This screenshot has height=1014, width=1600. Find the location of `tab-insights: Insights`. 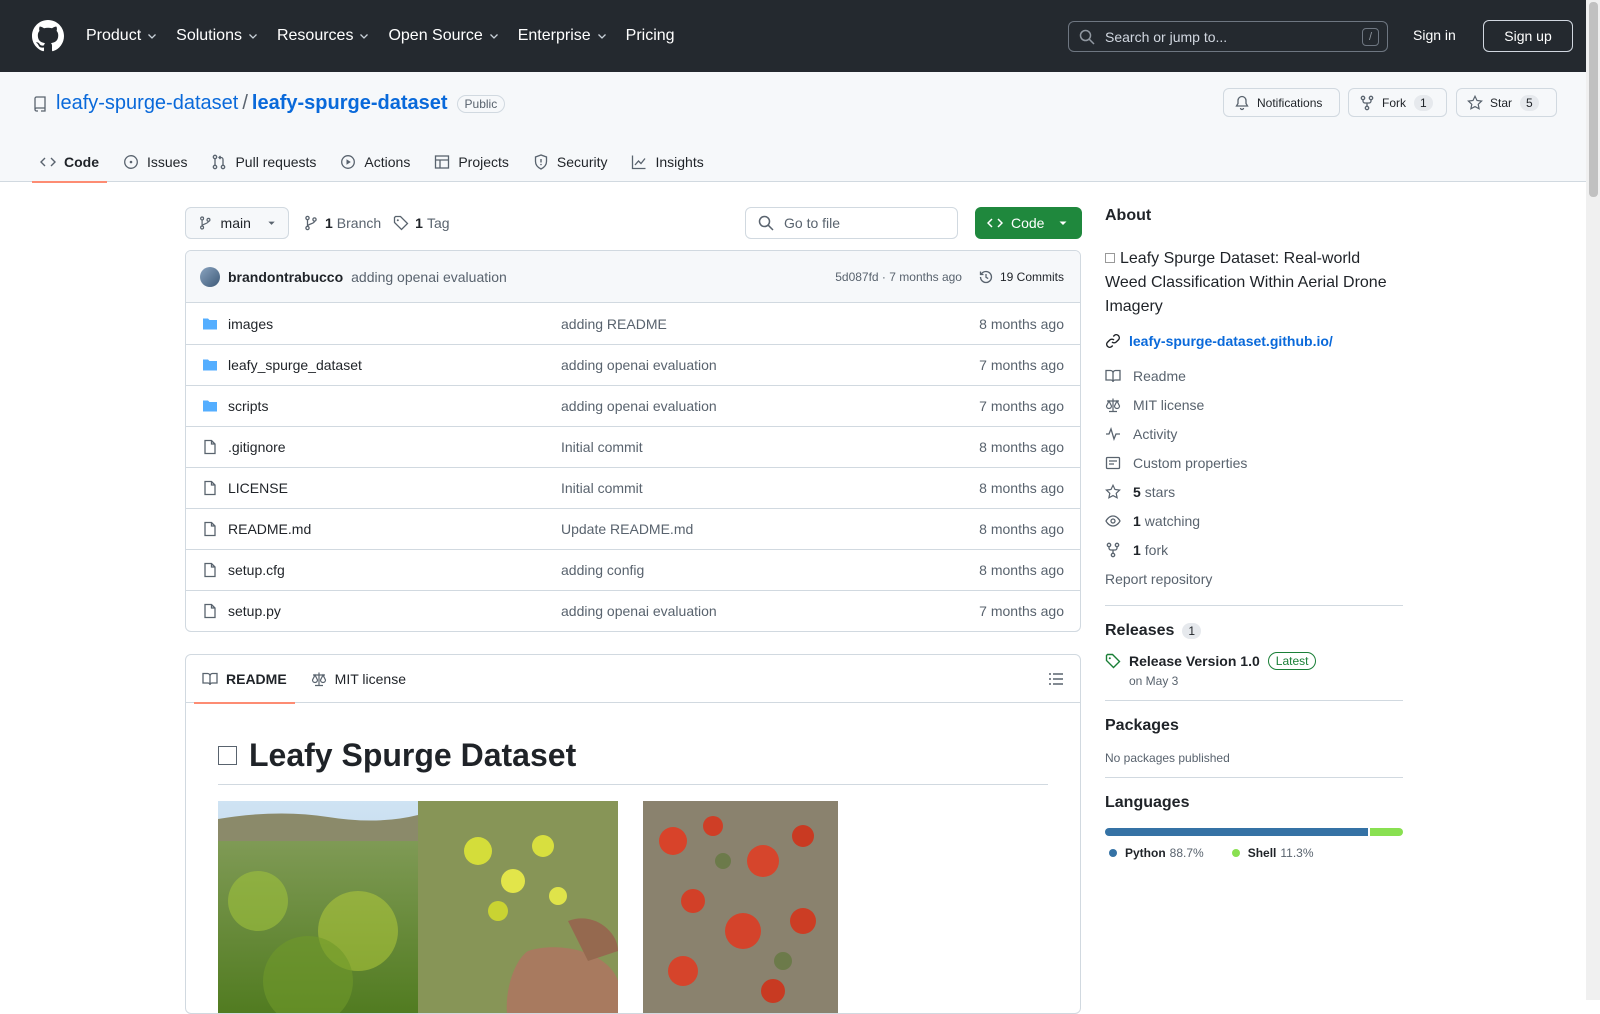

tab-insights: Insights is located at coordinates (667, 161).